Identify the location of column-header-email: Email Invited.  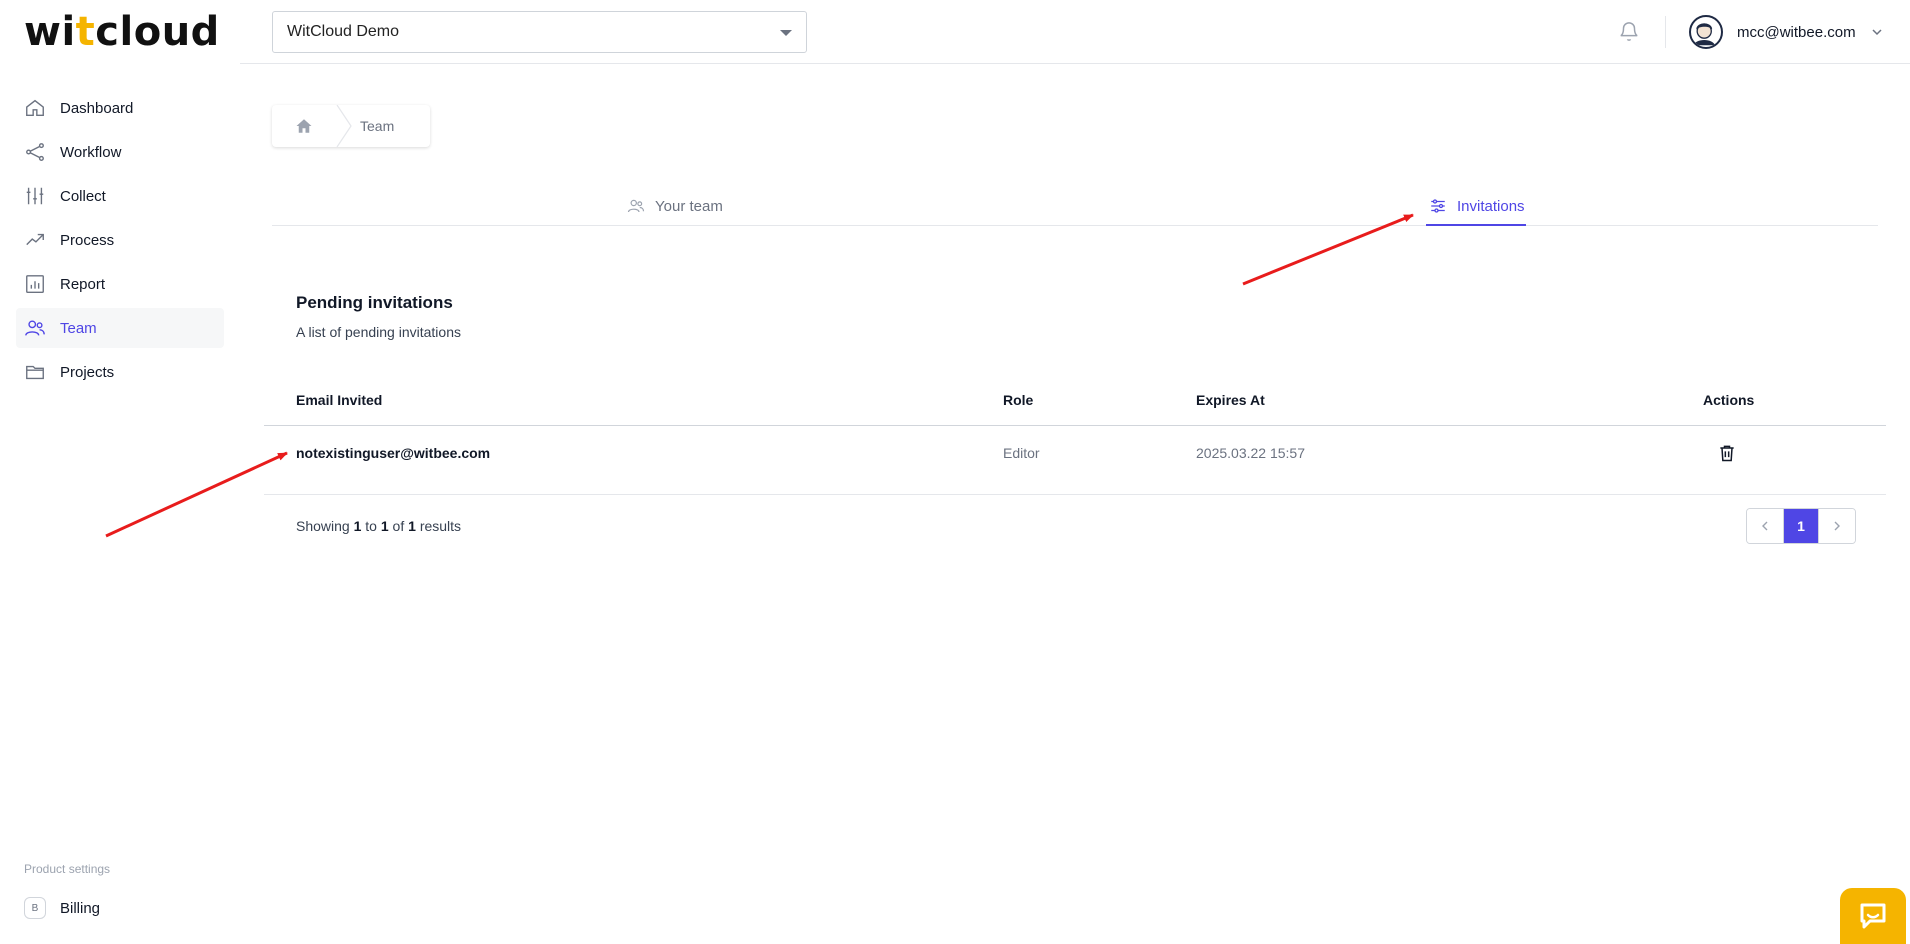
(339, 400).